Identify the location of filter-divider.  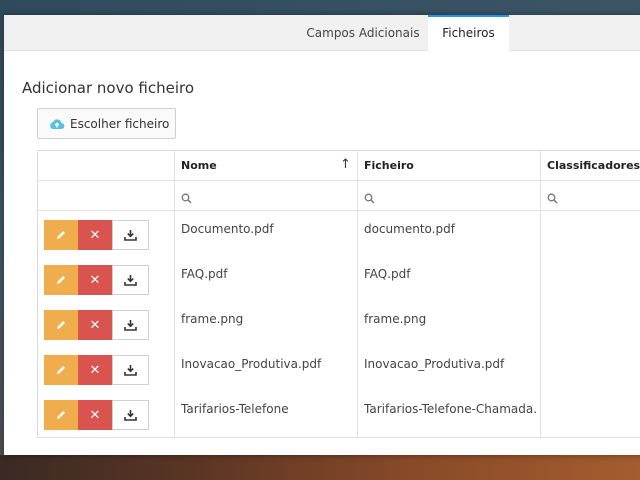
(339, 210).